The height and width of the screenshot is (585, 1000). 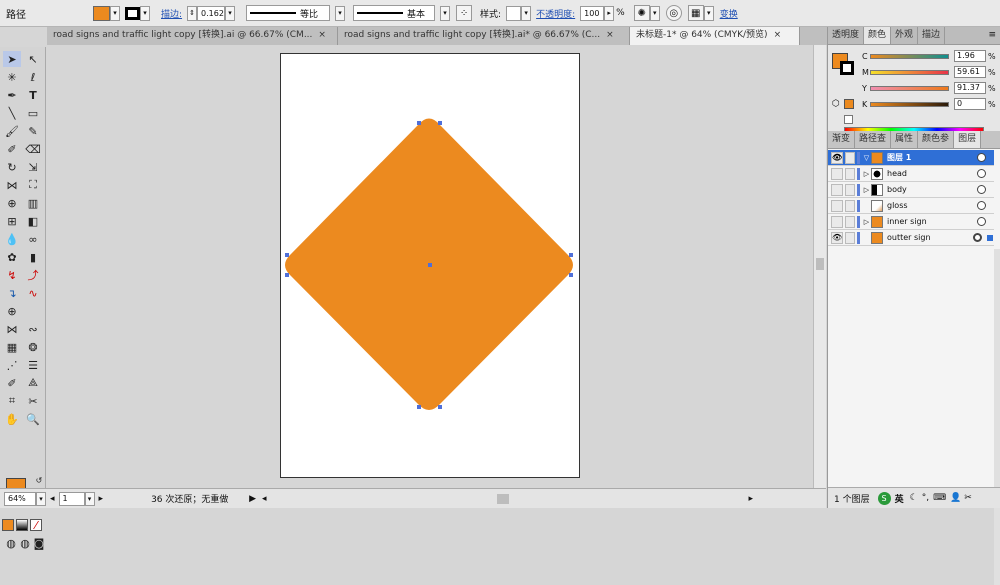 I want to click on layer-row-body: ▷ body, so click(x=911, y=190).